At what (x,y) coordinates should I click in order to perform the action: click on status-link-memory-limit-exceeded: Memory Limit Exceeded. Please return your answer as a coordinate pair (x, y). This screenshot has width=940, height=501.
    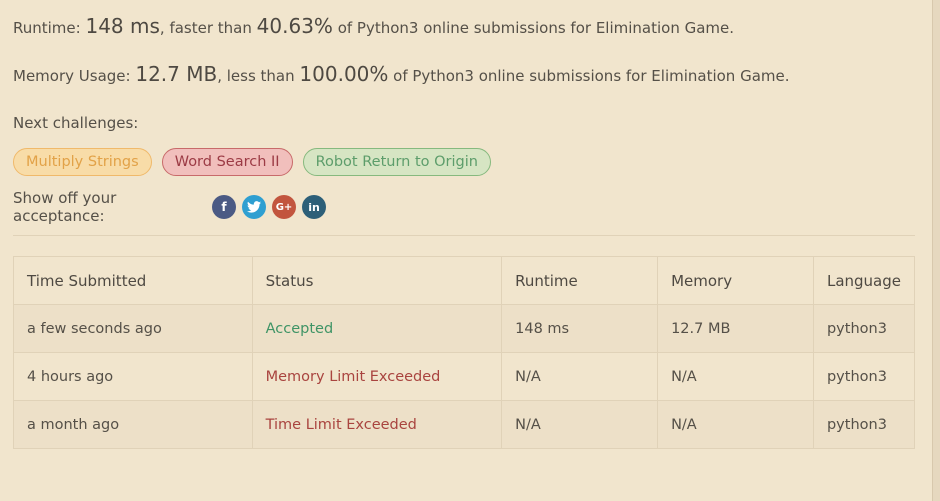
    Looking at the image, I should click on (377, 376).